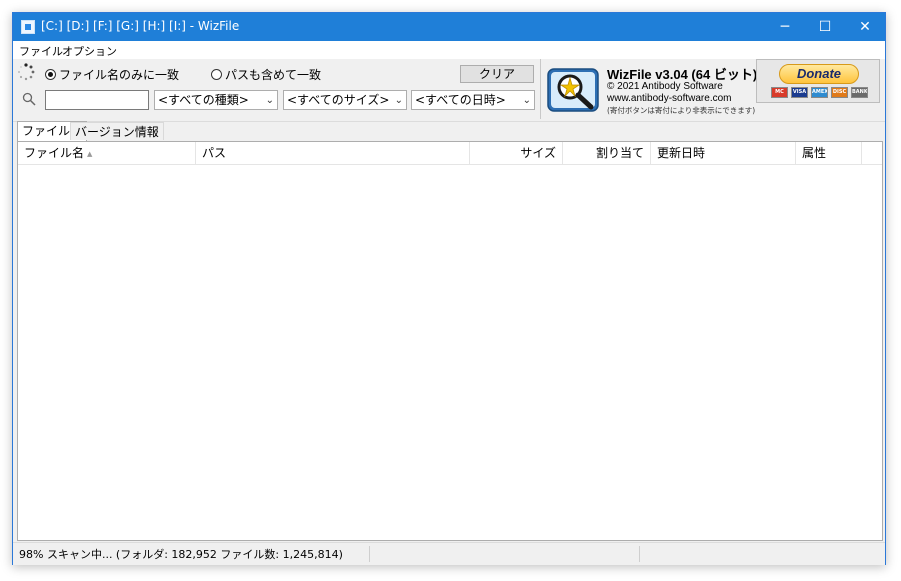 The width and height of the screenshot is (901, 581). What do you see at coordinates (669, 98) in the screenshot?
I see `about-url: www.antibody-software.com` at bounding box center [669, 98].